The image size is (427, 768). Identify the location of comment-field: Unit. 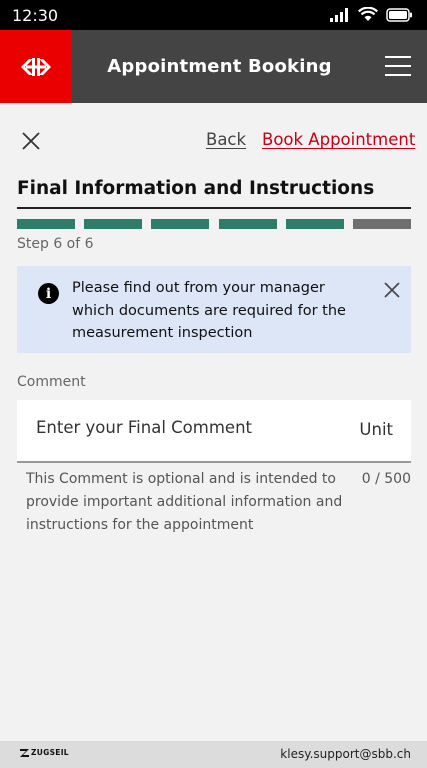
(214, 431).